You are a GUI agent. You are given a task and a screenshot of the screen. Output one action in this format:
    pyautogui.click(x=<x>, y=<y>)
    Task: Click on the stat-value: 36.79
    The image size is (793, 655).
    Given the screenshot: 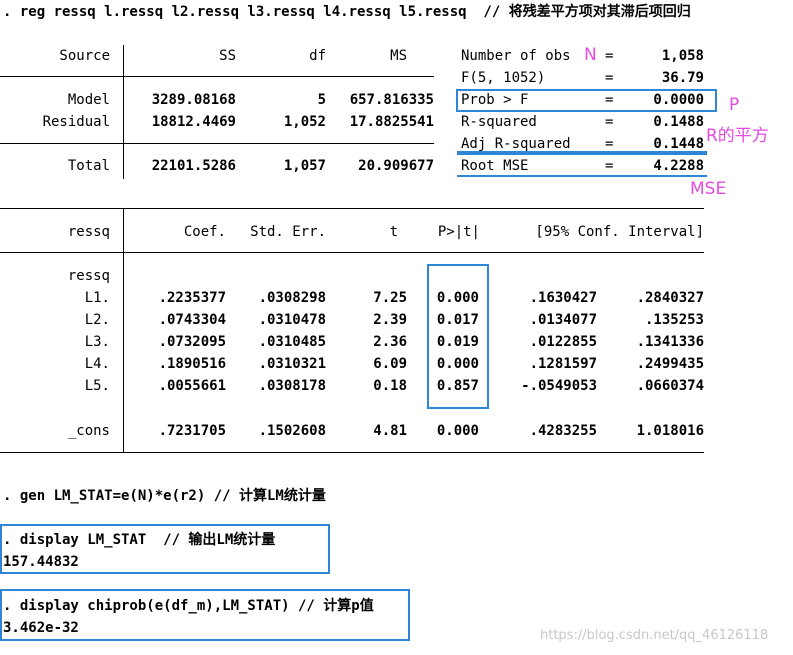 What is the action you would take?
    pyautogui.click(x=682, y=78)
    